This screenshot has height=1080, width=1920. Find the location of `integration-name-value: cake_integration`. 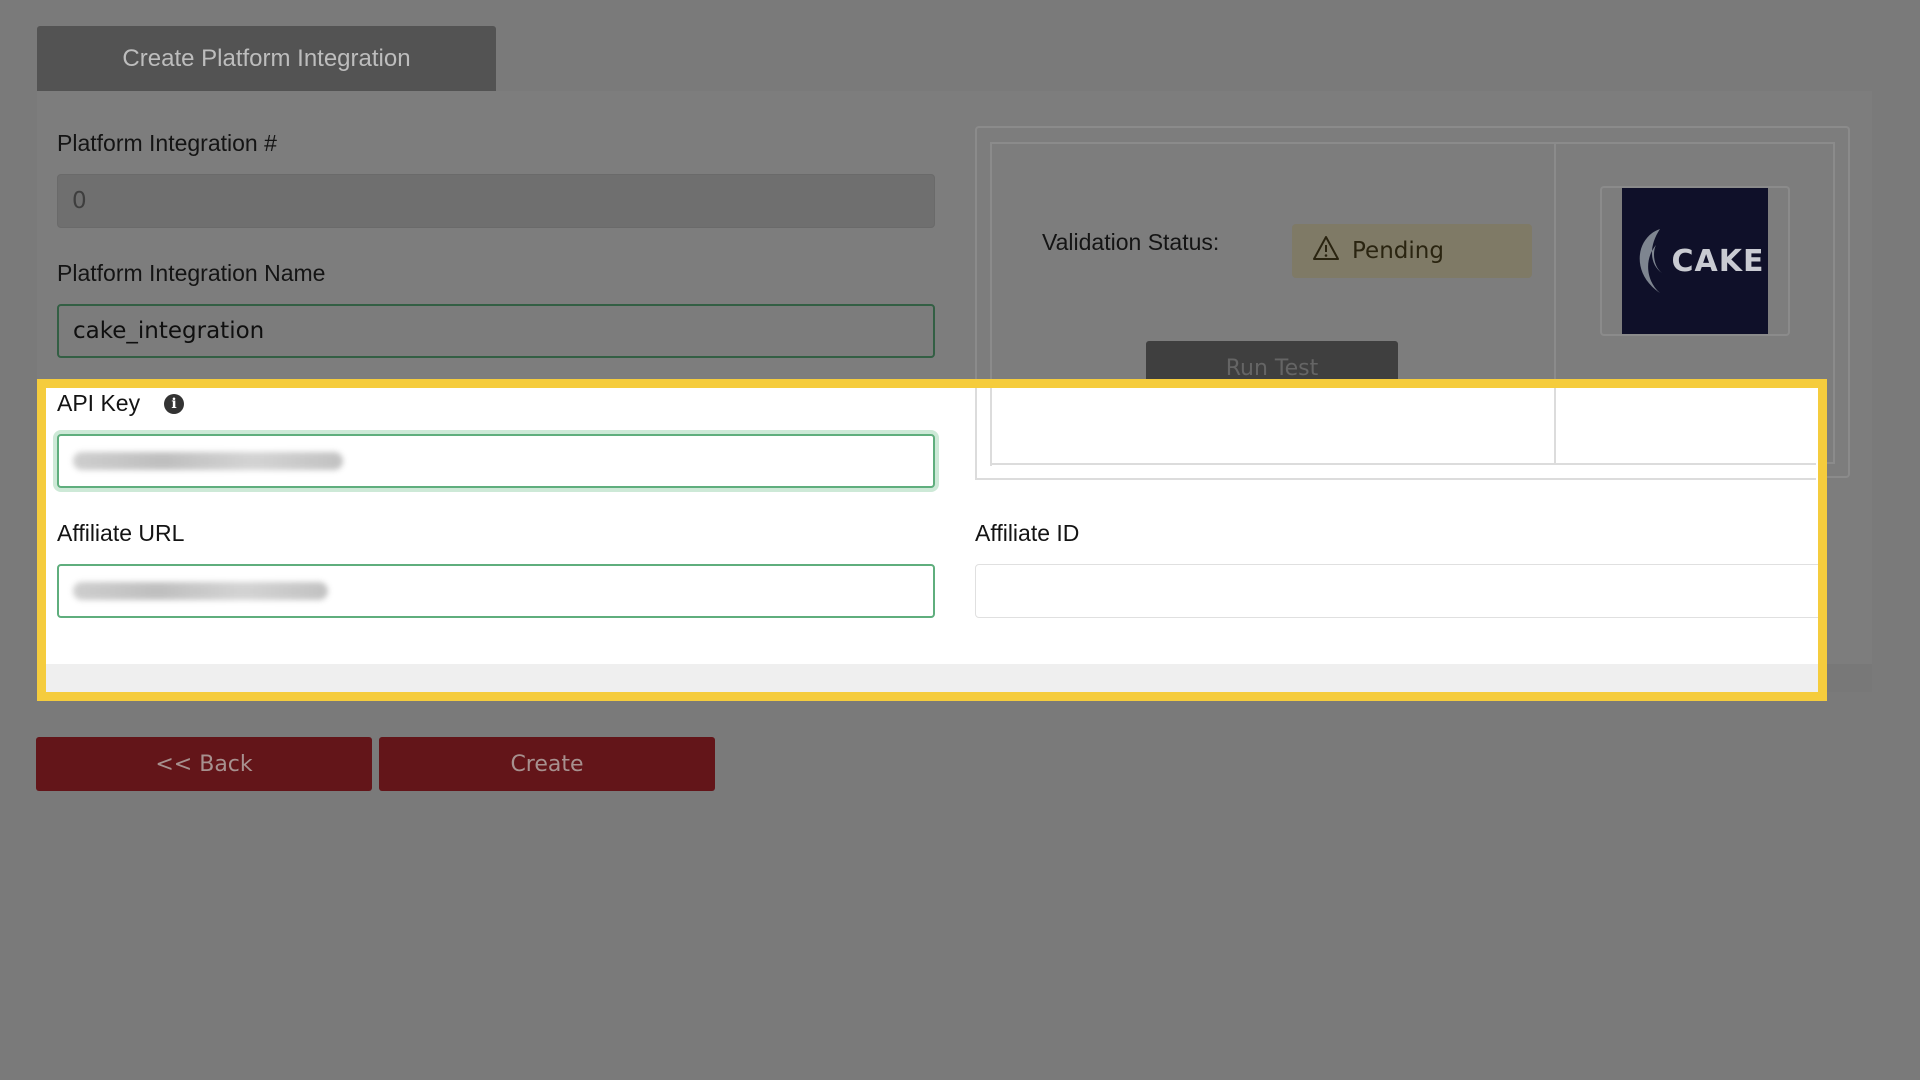

integration-name-value: cake_integration is located at coordinates (169, 331).